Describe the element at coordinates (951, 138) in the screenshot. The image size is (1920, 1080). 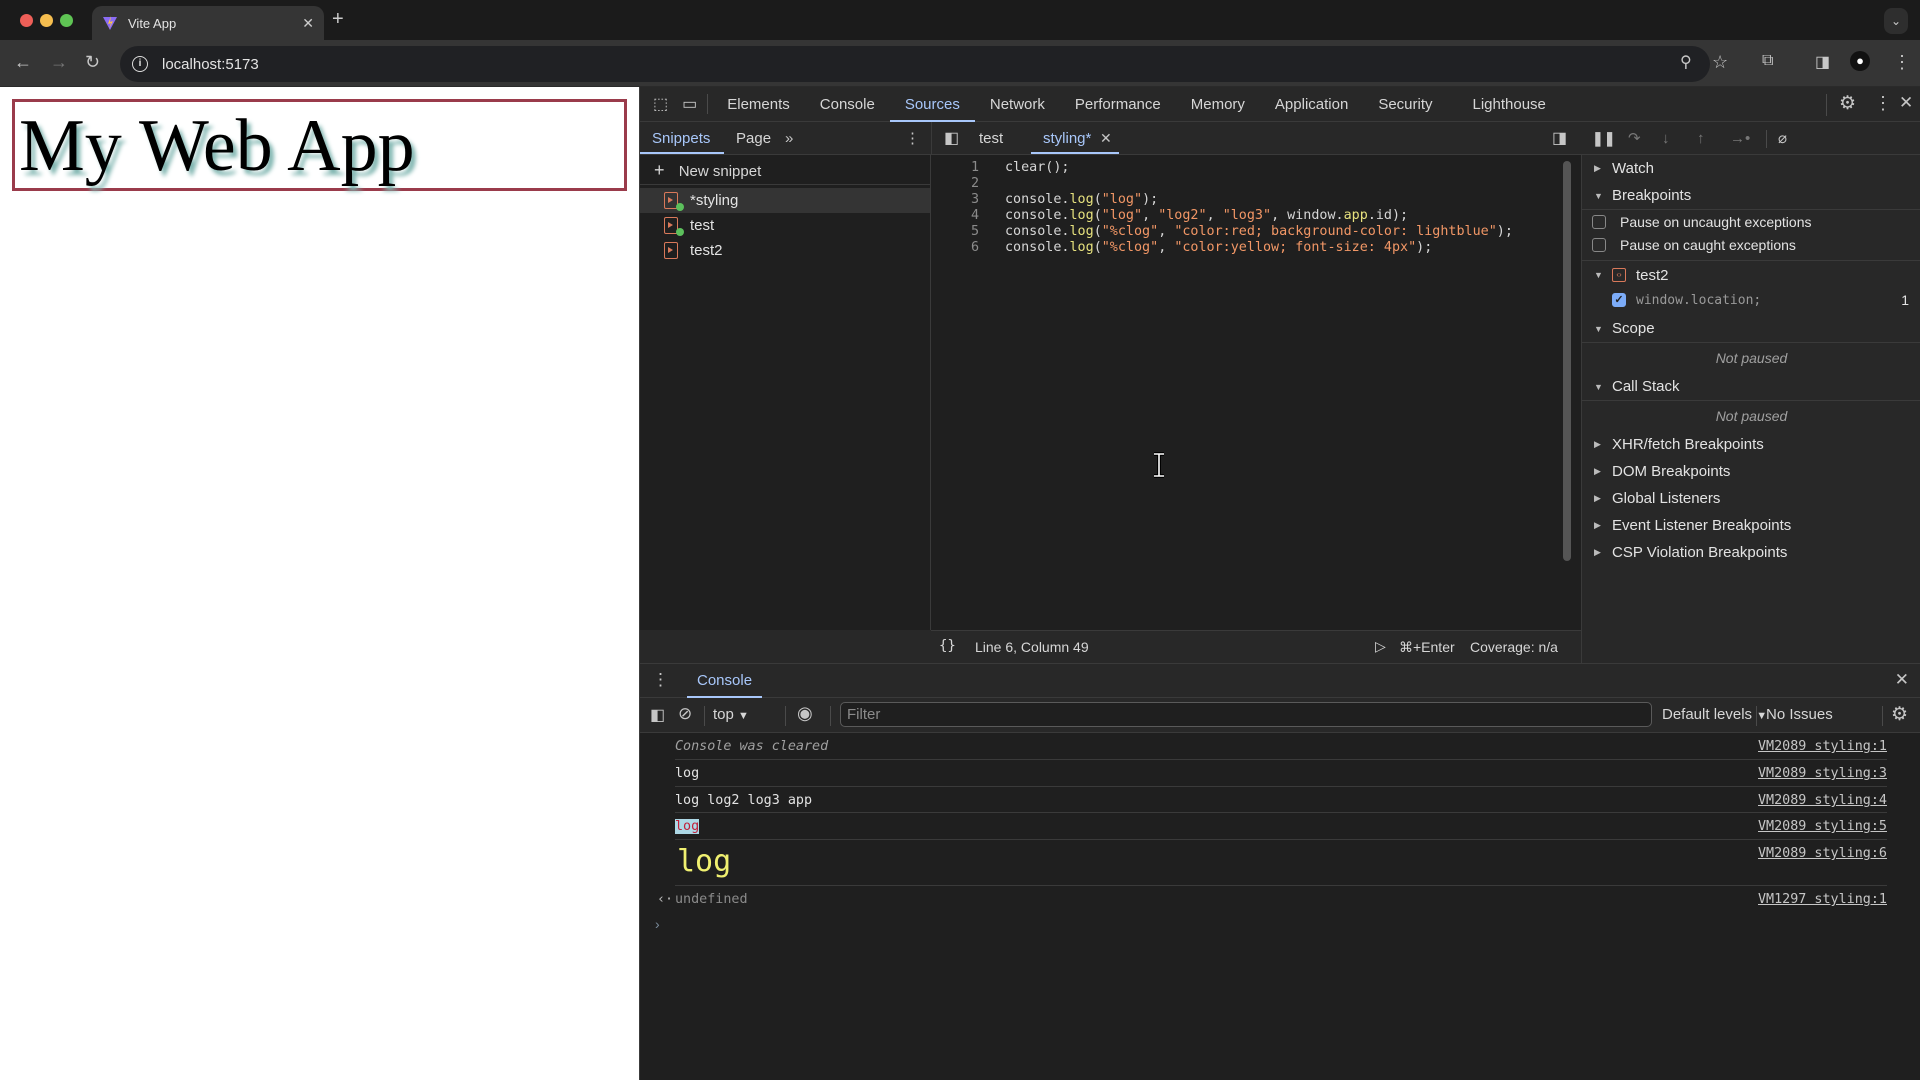
I see `toggle-navigator-icon: ◧` at that location.